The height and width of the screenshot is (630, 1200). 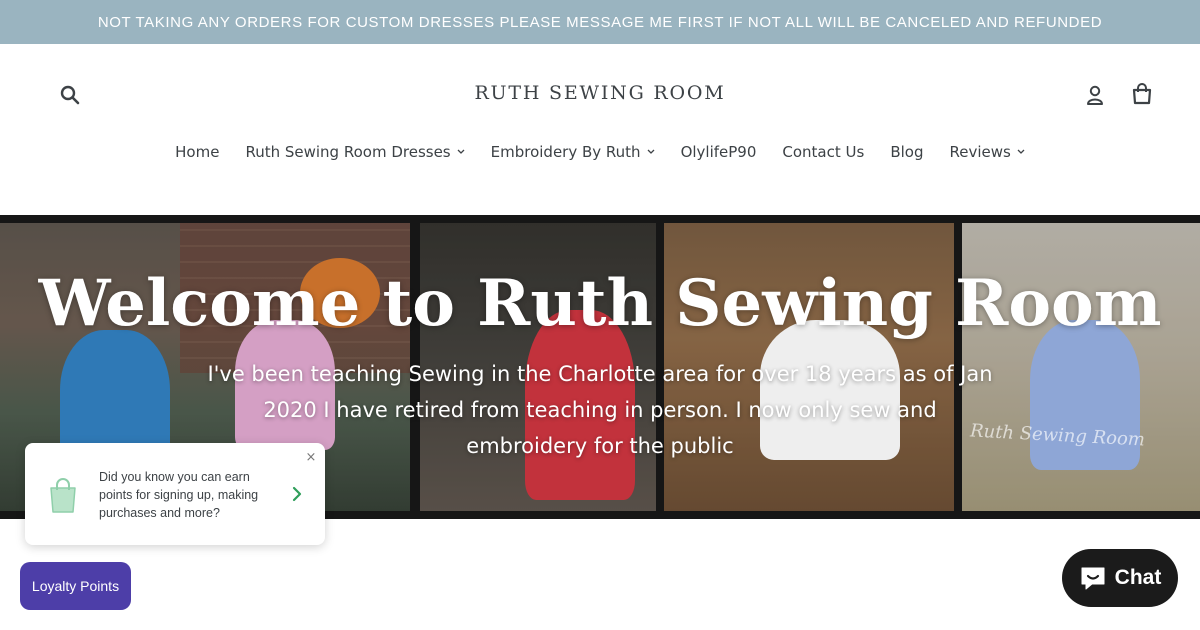 I want to click on nav-item-label: OlylifeP90, so click(x=718, y=152).